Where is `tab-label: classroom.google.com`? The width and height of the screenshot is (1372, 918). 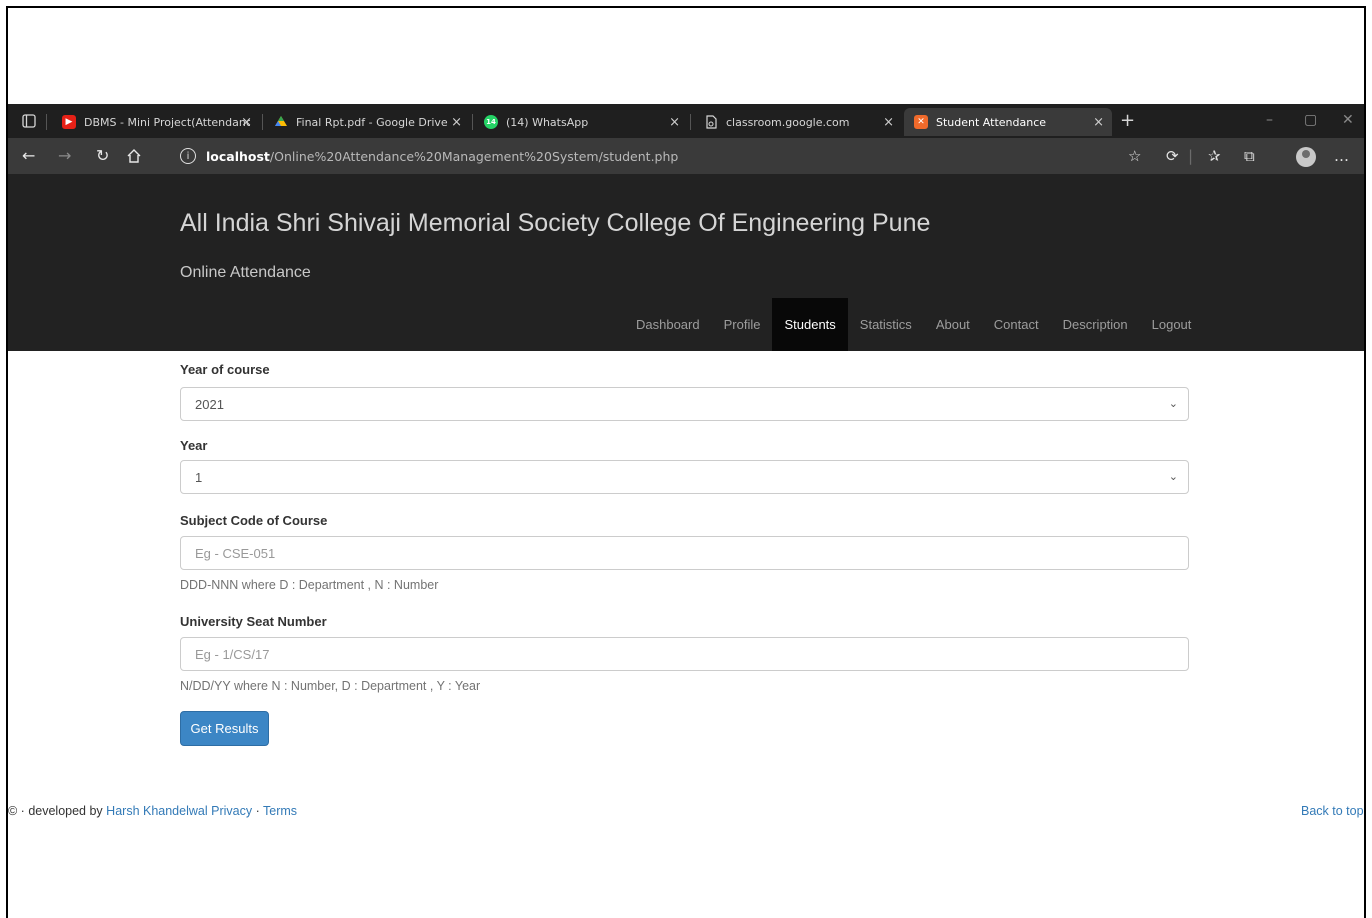
tab-label: classroom.google.com is located at coordinates (788, 122).